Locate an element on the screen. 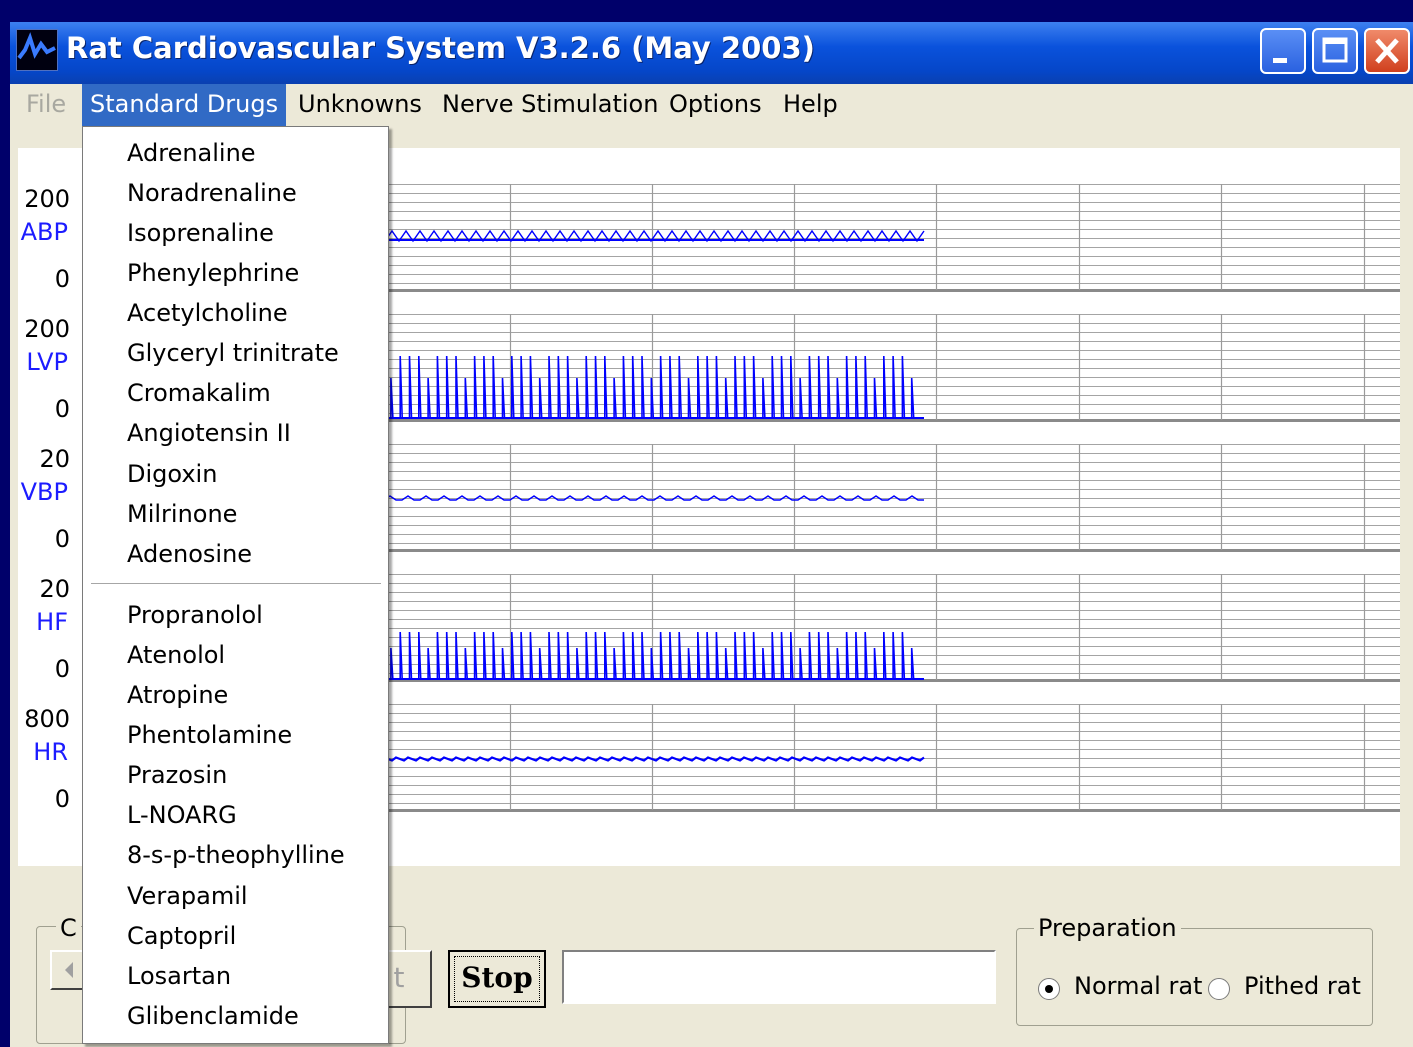 The width and height of the screenshot is (1413, 1047). drug-item-phenylephrine: Phenylephrine is located at coordinates (235, 273).